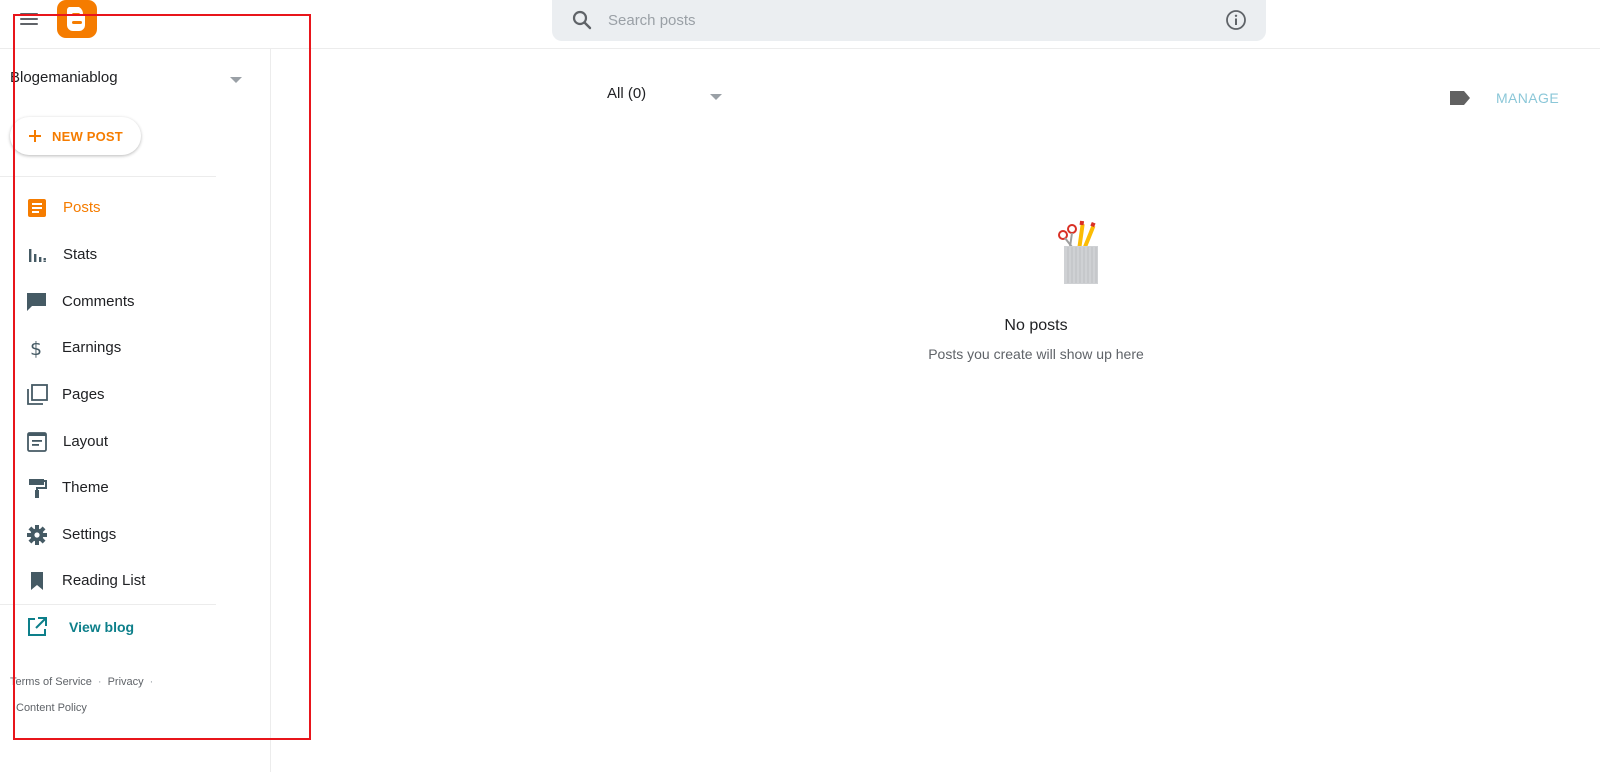  I want to click on layout-icon, so click(37, 442).